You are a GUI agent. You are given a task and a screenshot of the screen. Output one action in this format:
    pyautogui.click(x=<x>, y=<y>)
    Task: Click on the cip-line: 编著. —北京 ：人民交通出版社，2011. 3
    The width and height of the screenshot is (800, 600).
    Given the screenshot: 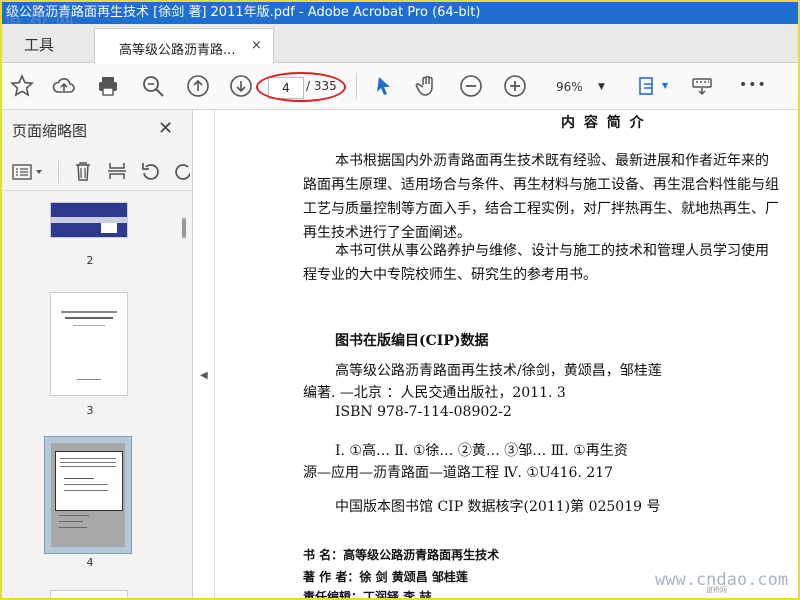 What is the action you would take?
    pyautogui.click(x=434, y=393)
    